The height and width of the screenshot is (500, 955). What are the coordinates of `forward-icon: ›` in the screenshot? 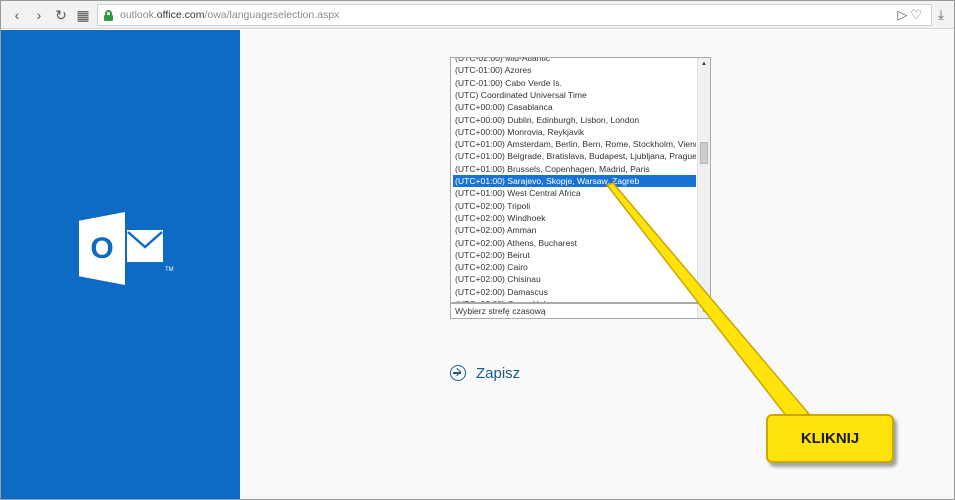 It's located at (39, 15).